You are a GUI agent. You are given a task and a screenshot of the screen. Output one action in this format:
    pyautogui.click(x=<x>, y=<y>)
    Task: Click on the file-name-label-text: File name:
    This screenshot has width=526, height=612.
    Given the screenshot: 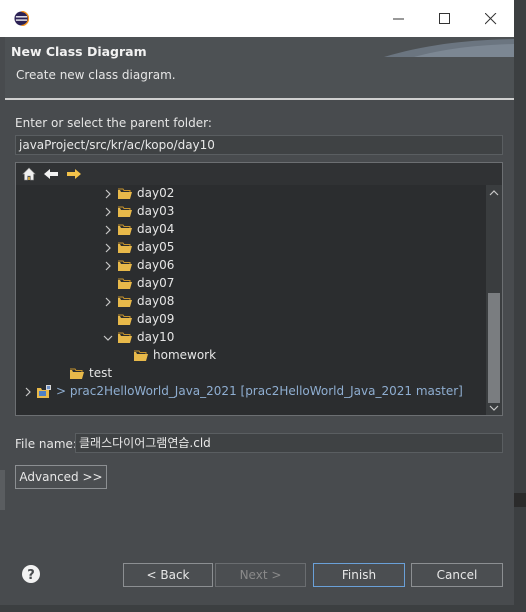 What is the action you would take?
    pyautogui.click(x=46, y=444)
    